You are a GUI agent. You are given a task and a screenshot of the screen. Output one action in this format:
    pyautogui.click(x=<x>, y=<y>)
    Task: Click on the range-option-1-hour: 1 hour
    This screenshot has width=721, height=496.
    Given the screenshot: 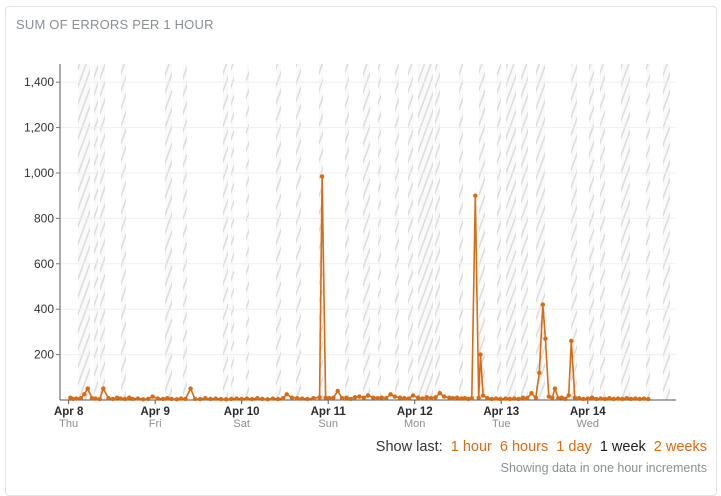 What is the action you would take?
    pyautogui.click(x=471, y=447)
    